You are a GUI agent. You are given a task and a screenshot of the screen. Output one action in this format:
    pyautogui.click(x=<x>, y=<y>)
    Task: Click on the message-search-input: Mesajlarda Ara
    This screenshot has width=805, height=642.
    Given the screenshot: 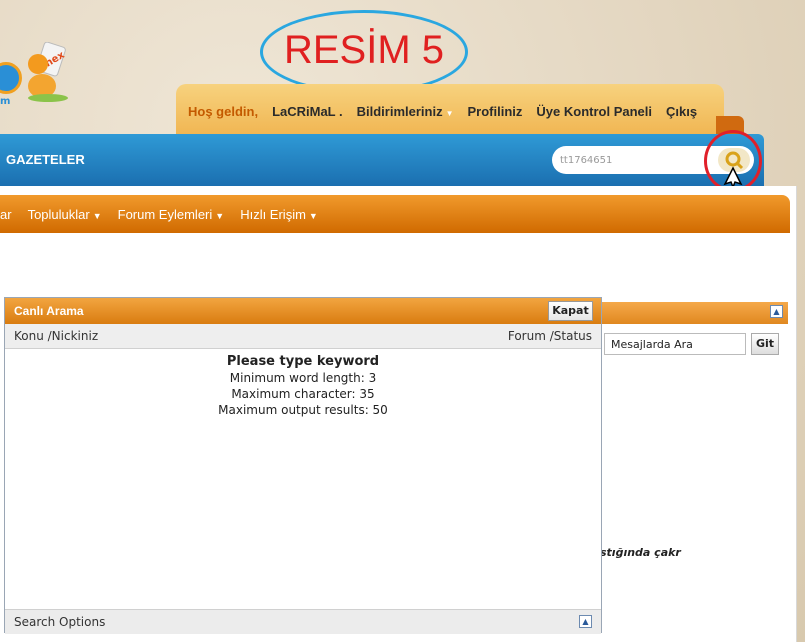 What is the action you would take?
    pyautogui.click(x=675, y=344)
    